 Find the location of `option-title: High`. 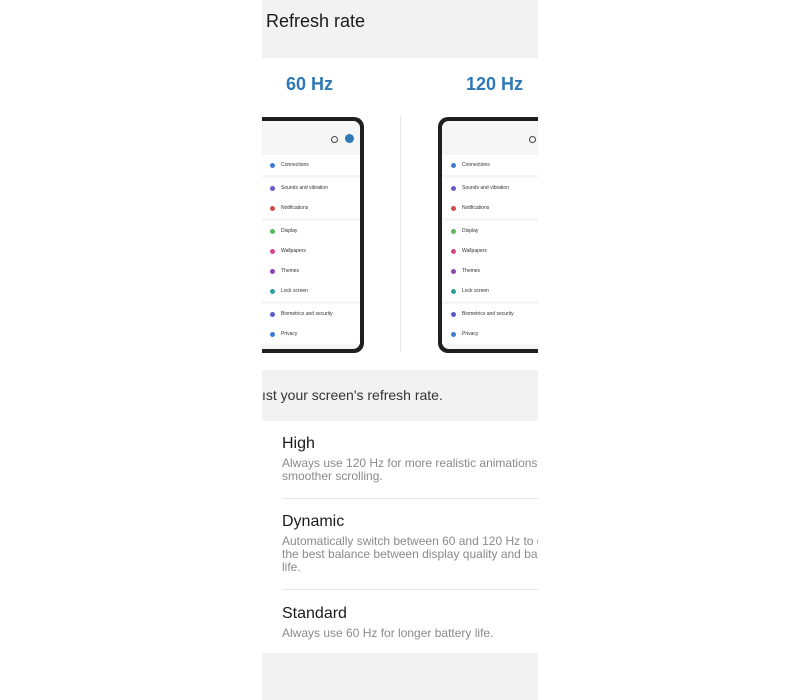

option-title: High is located at coordinates (298, 443).